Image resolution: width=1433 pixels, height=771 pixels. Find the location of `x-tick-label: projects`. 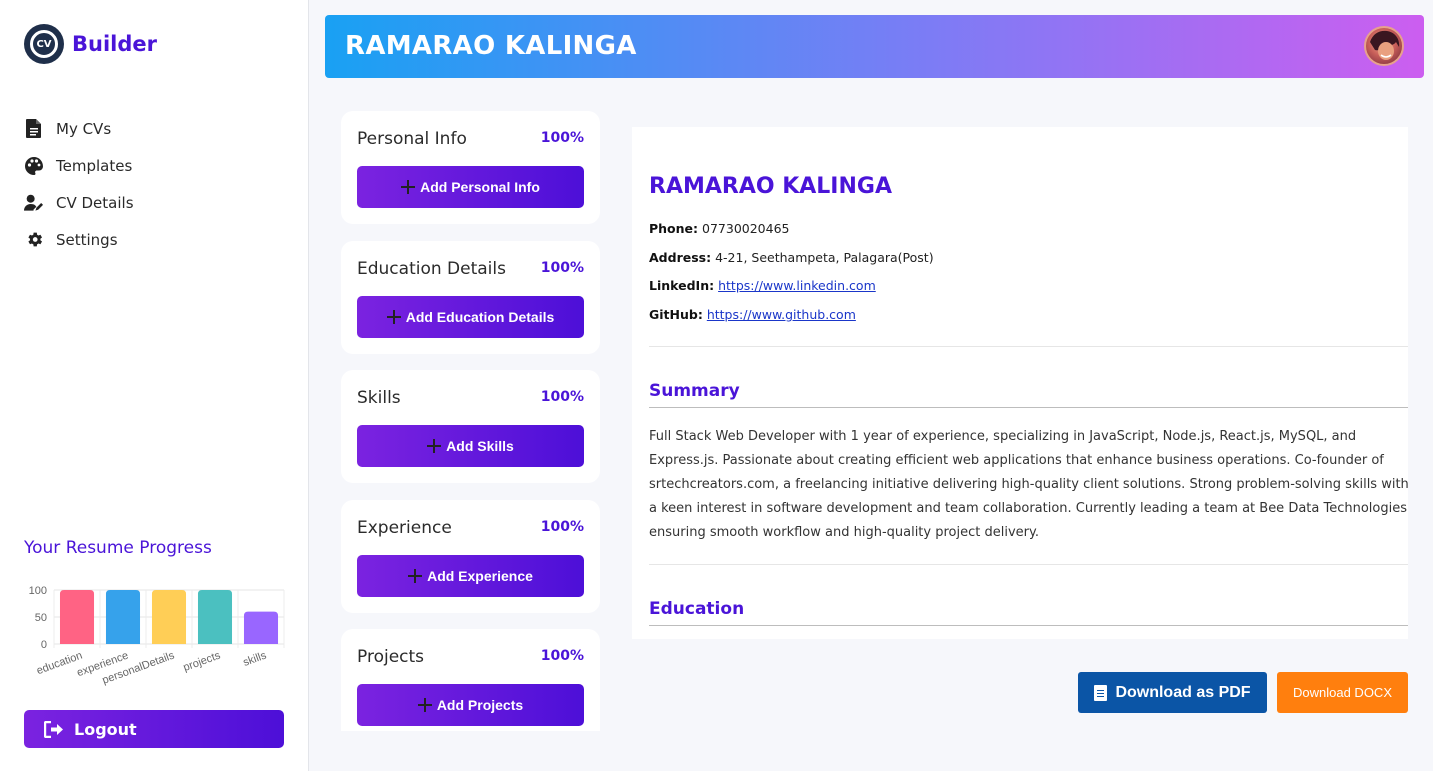

x-tick-label: projects is located at coordinates (202, 661).